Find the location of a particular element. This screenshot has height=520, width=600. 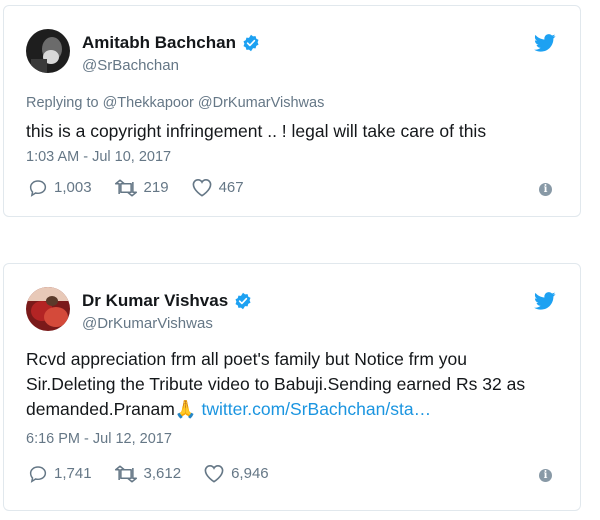

author-row: Amitabh Bachchan is located at coordinates (171, 43).